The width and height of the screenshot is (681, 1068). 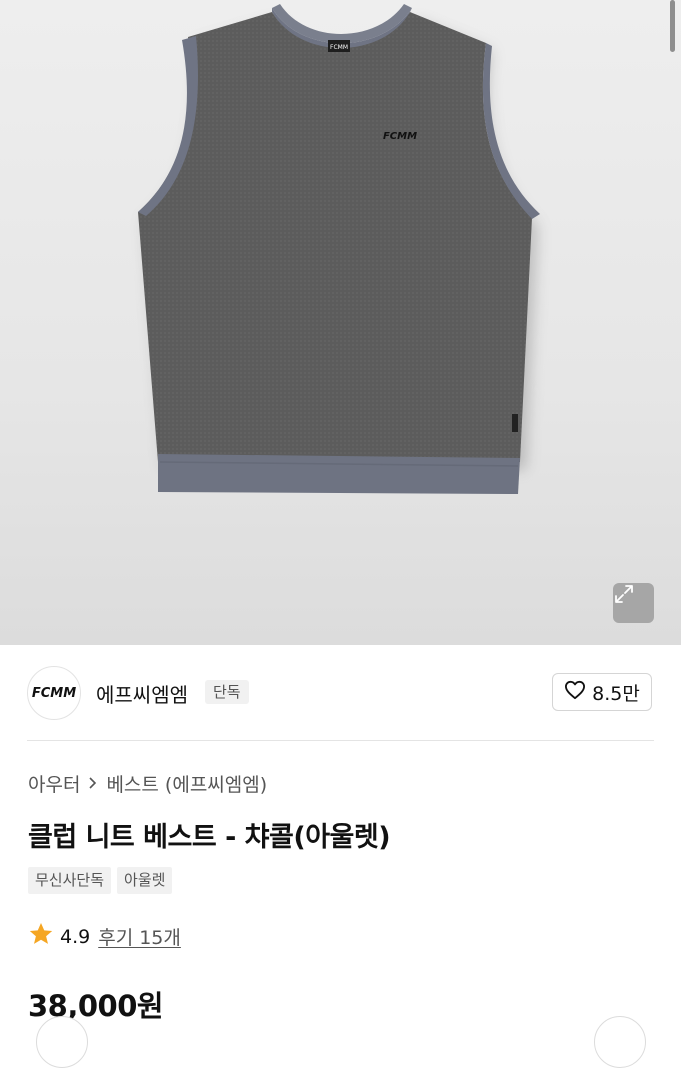 What do you see at coordinates (139, 936) in the screenshot?
I see `review-link: 후기 15개` at bounding box center [139, 936].